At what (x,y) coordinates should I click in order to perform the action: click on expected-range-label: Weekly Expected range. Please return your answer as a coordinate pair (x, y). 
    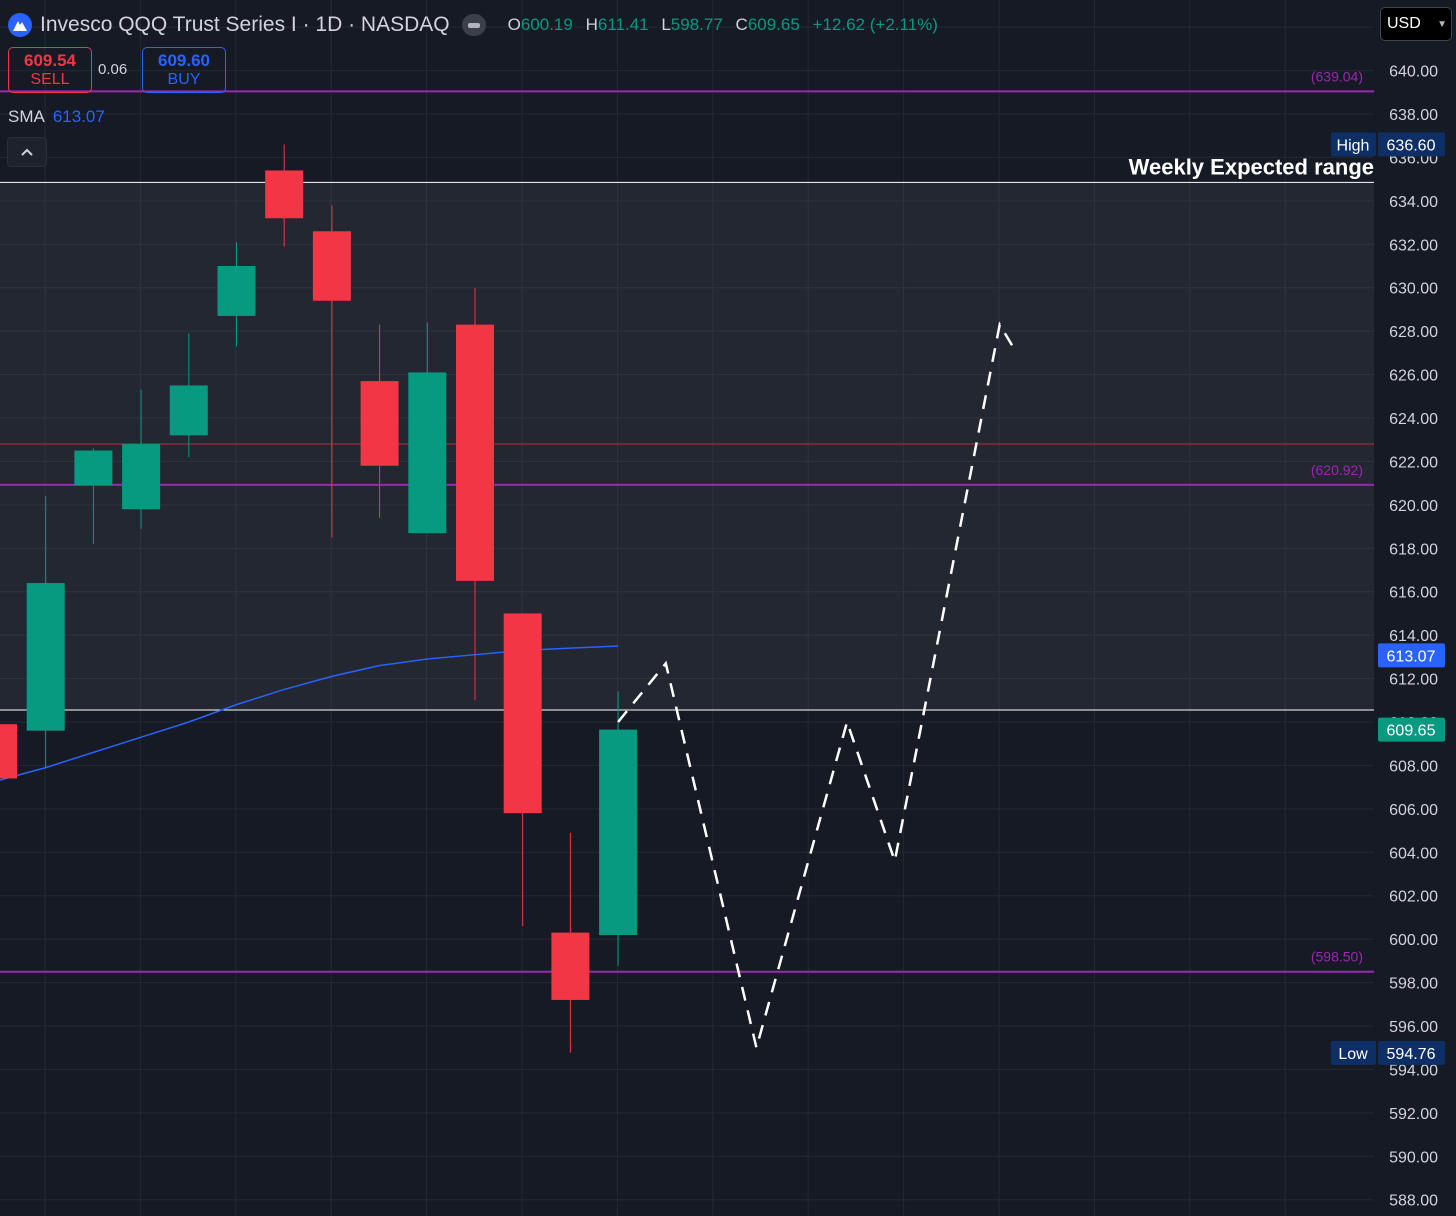
    Looking at the image, I should click on (1251, 166).